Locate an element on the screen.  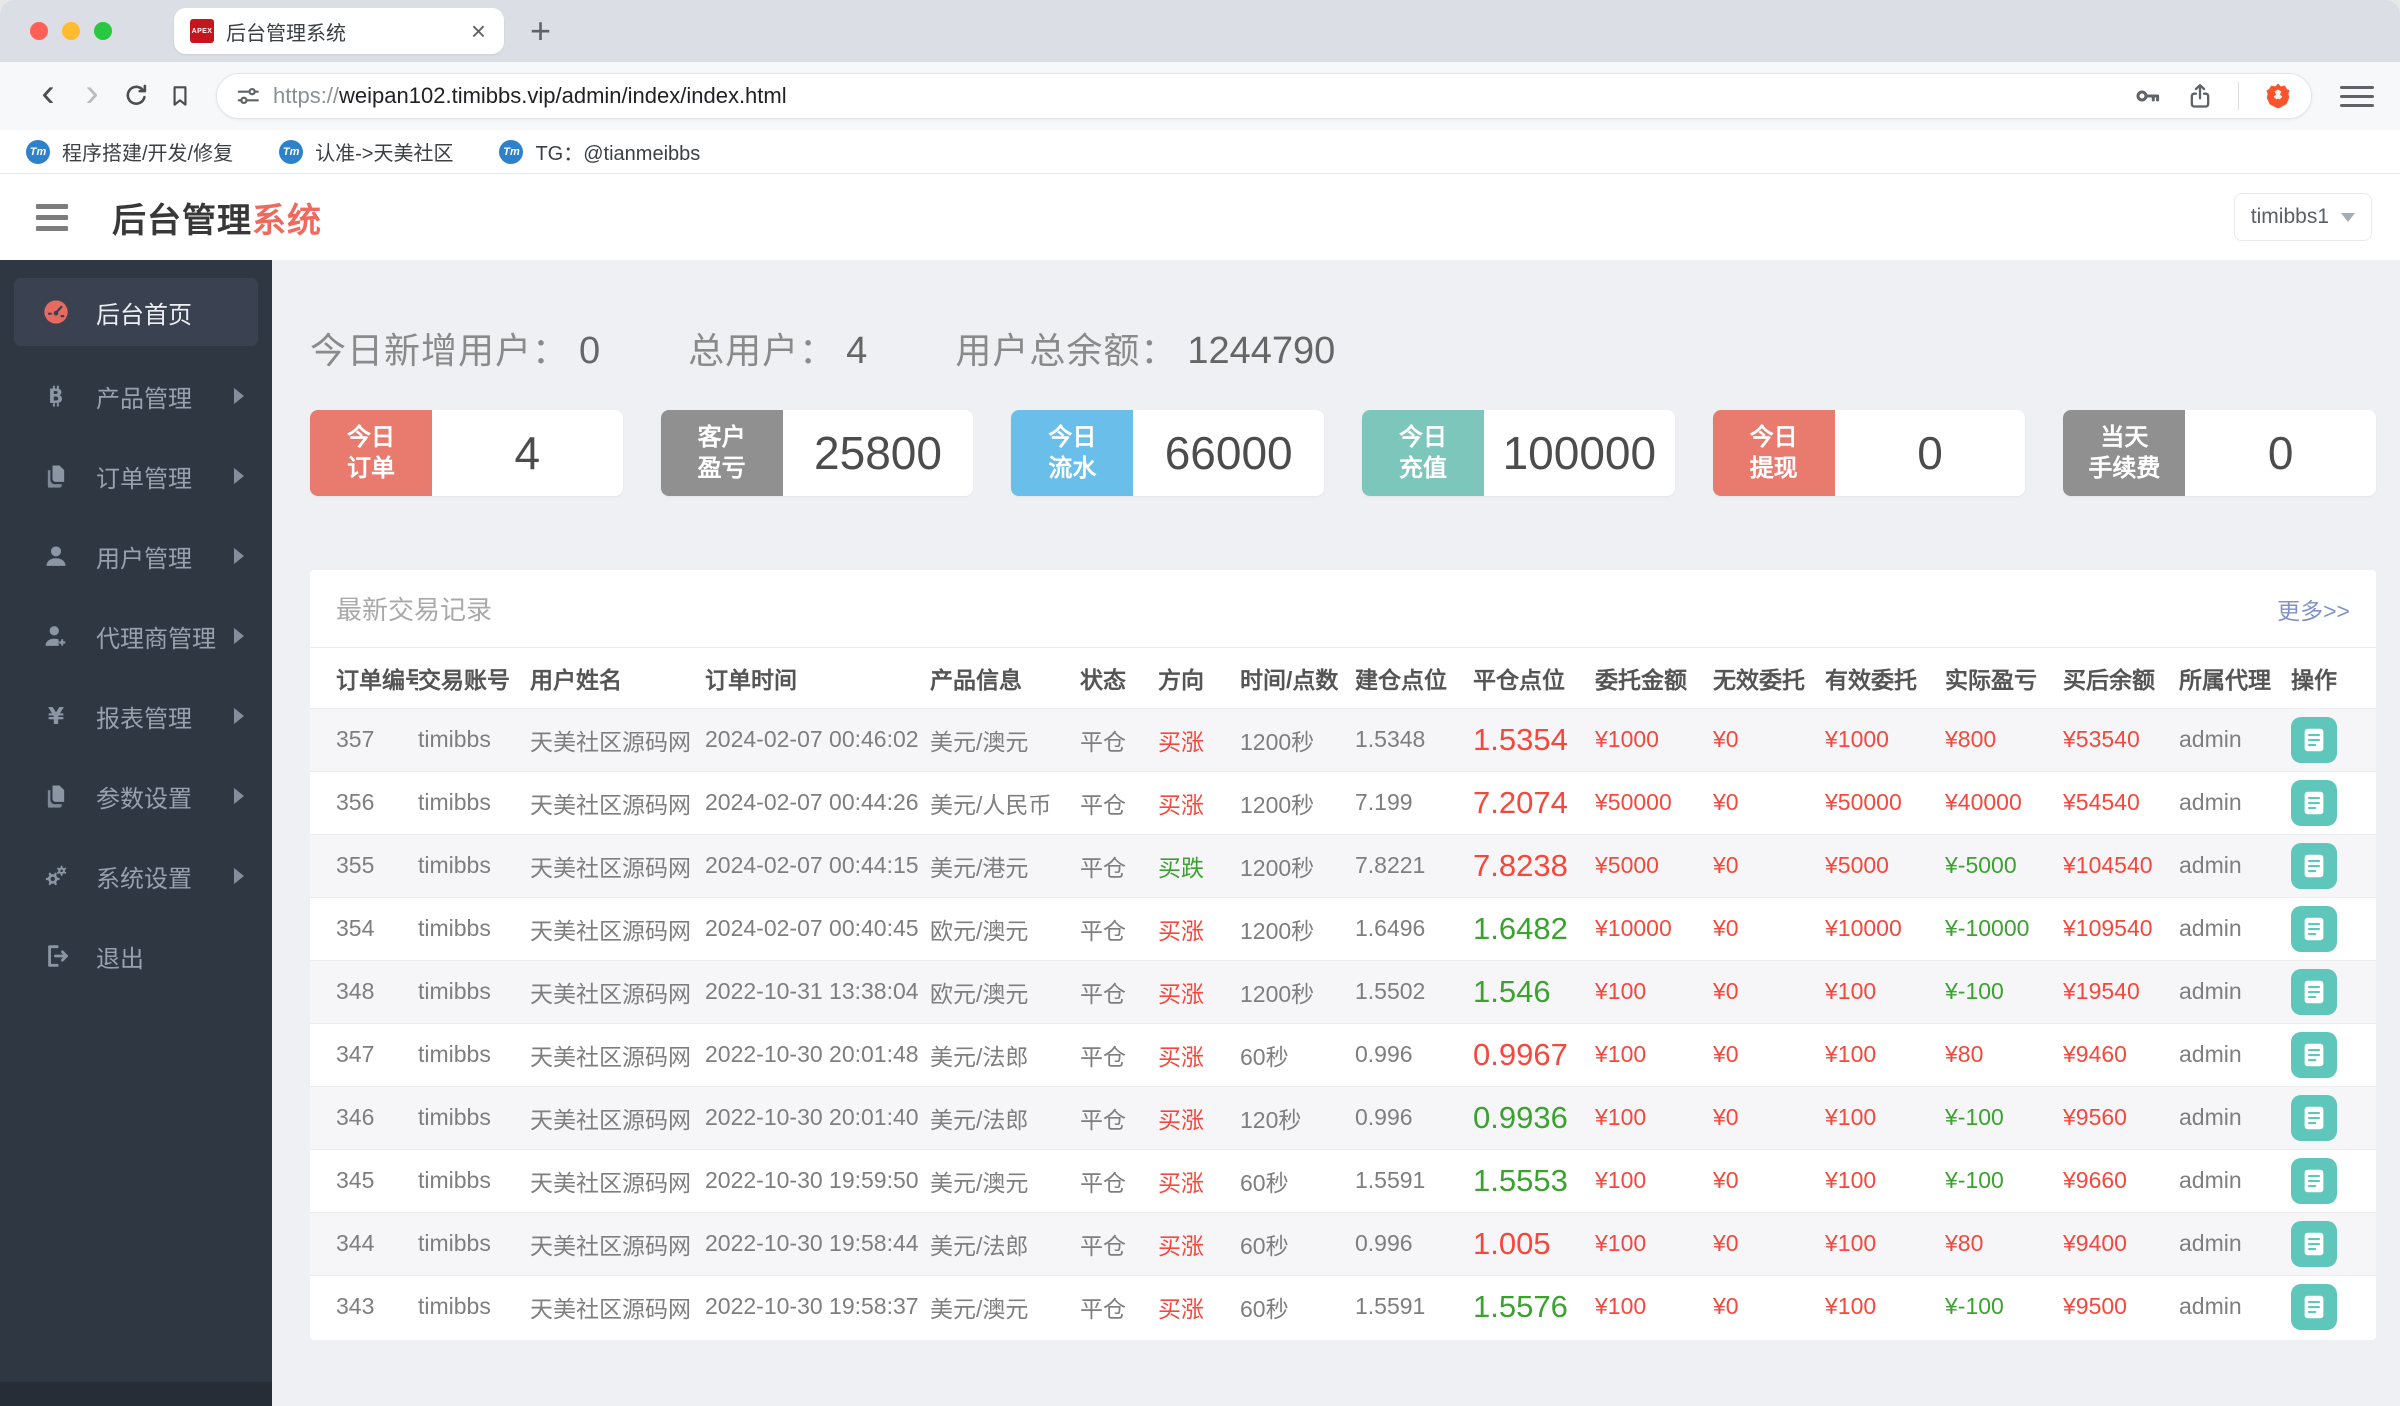
cell-balance: ¥9560 is located at coordinates (2121, 1117).